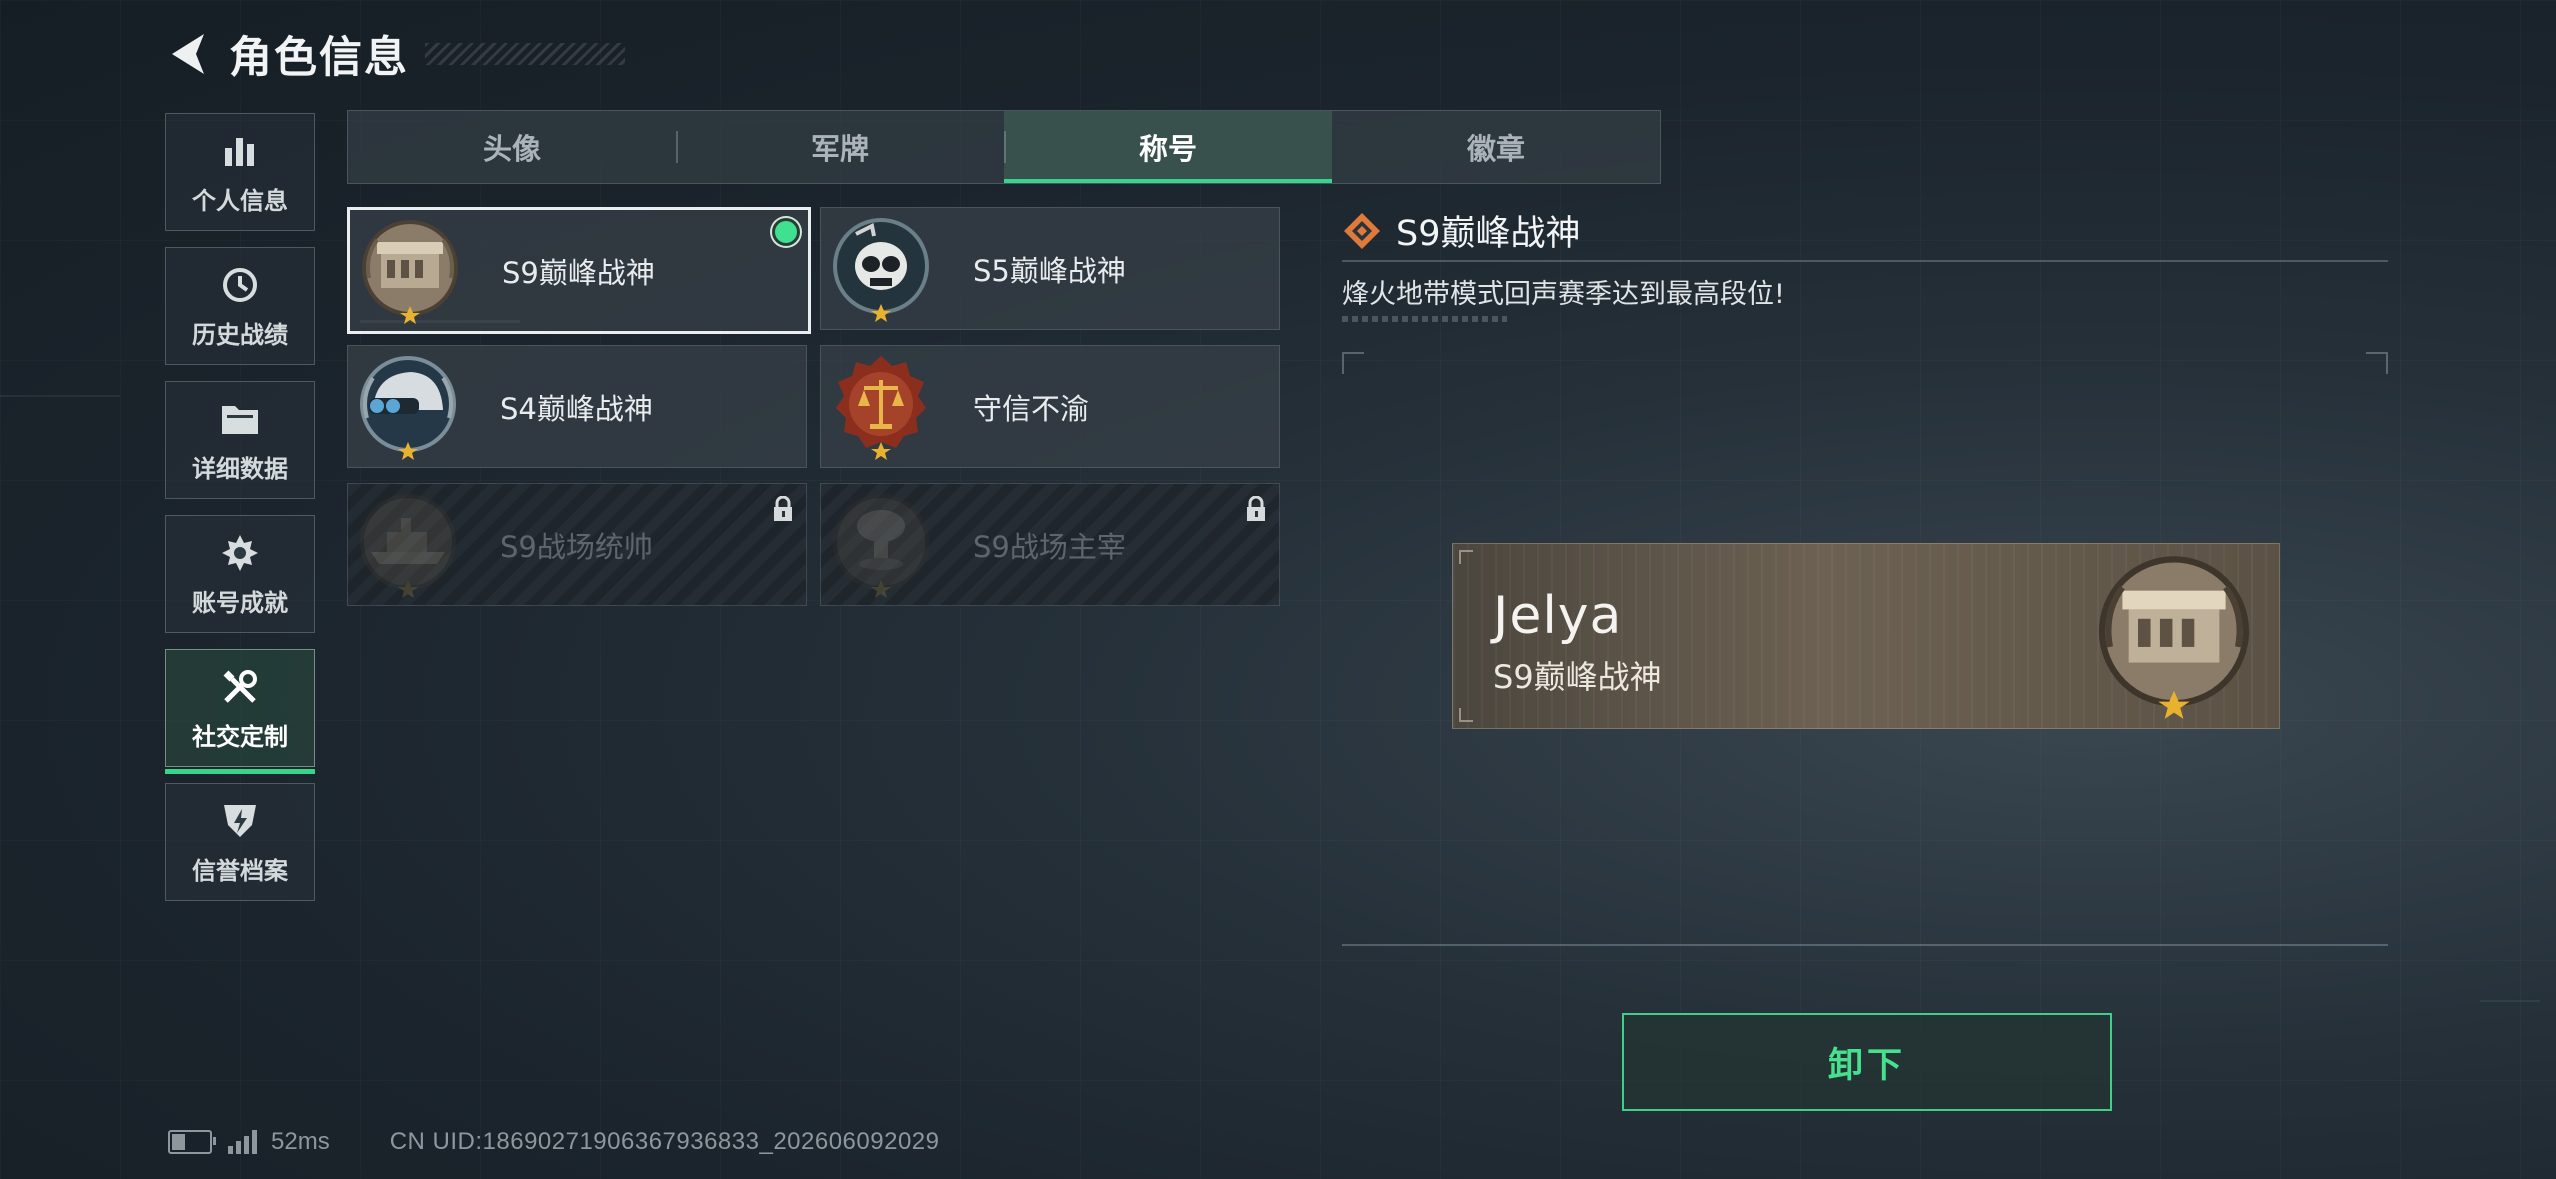 Image resolution: width=2556 pixels, height=1179 pixels. I want to click on sidebar-item-credit-profile: 信誉档案, so click(240, 842).